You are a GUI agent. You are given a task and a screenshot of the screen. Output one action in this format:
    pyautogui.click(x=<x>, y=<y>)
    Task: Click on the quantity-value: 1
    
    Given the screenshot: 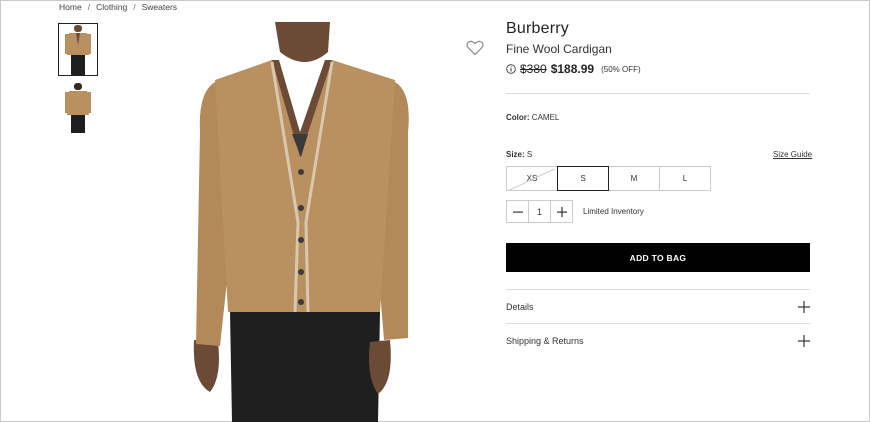 What is the action you would take?
    pyautogui.click(x=539, y=211)
    